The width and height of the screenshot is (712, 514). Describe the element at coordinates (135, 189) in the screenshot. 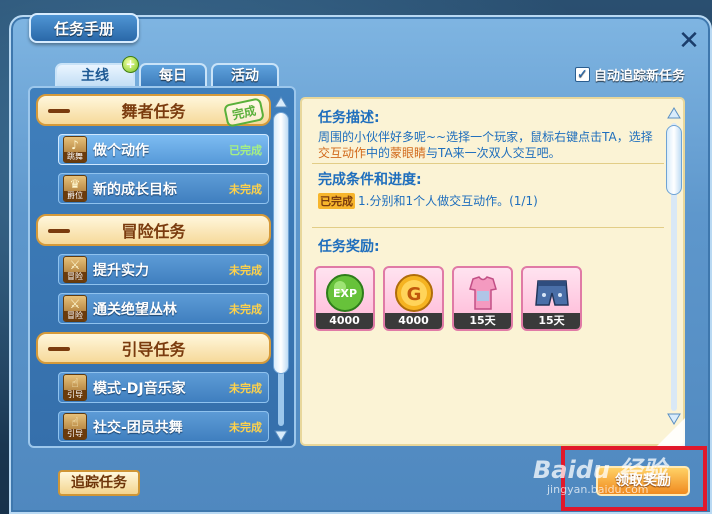

I see `task-name: 新的成长目标` at that location.